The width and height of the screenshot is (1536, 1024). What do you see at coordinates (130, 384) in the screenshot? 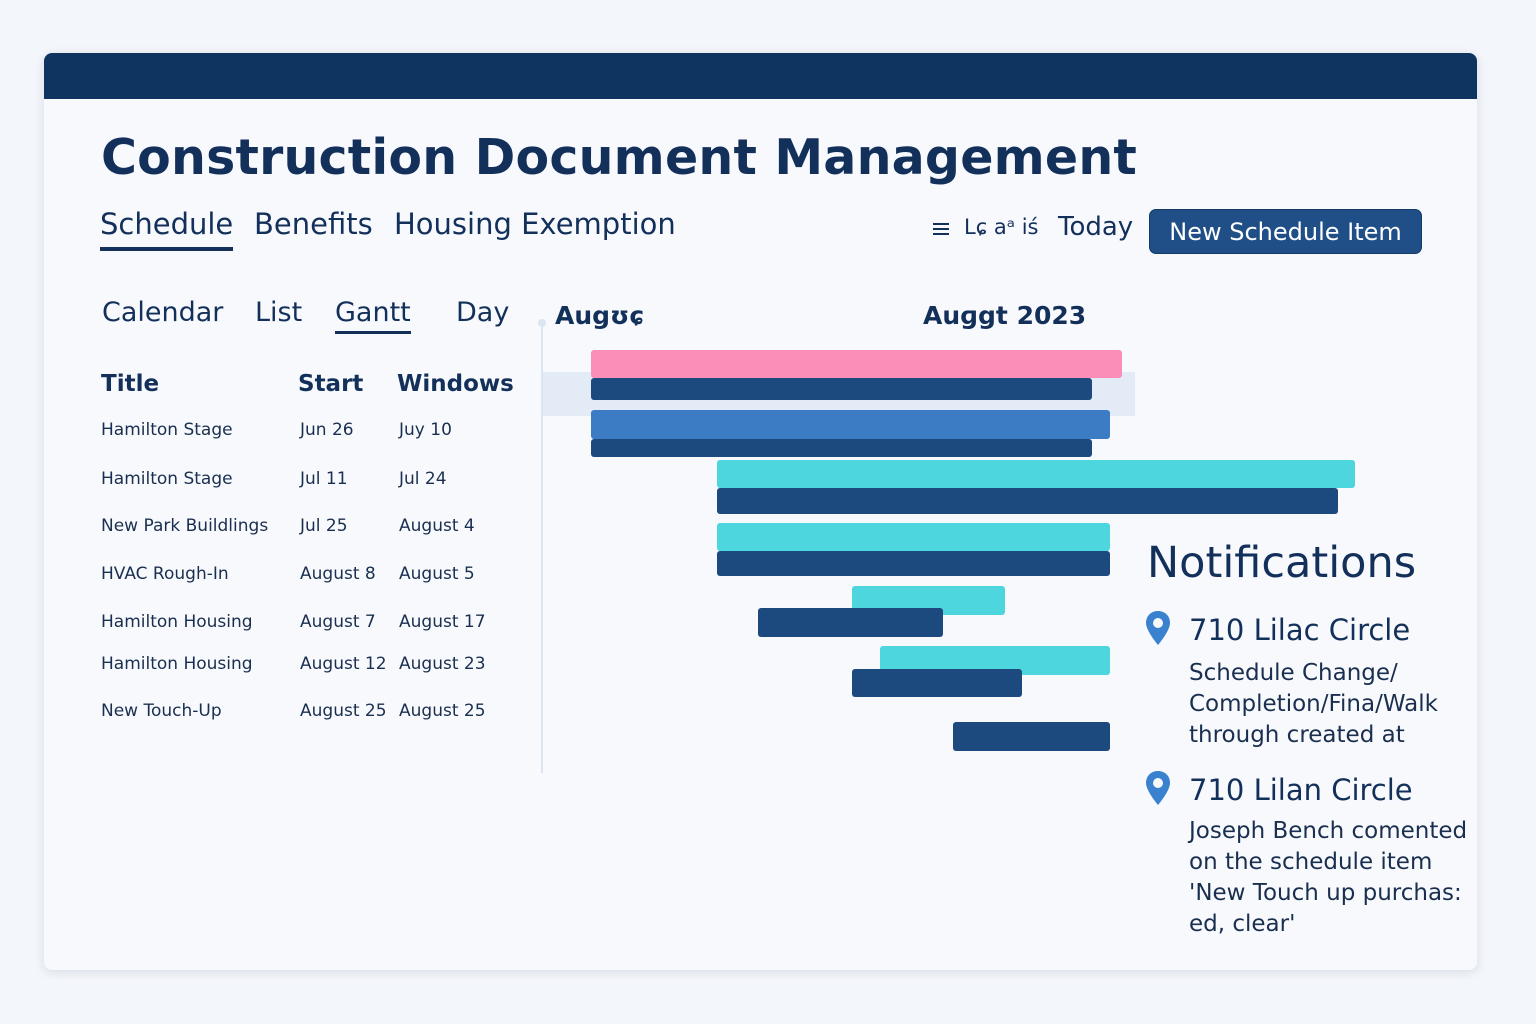
I see `column-header-title: Title` at bounding box center [130, 384].